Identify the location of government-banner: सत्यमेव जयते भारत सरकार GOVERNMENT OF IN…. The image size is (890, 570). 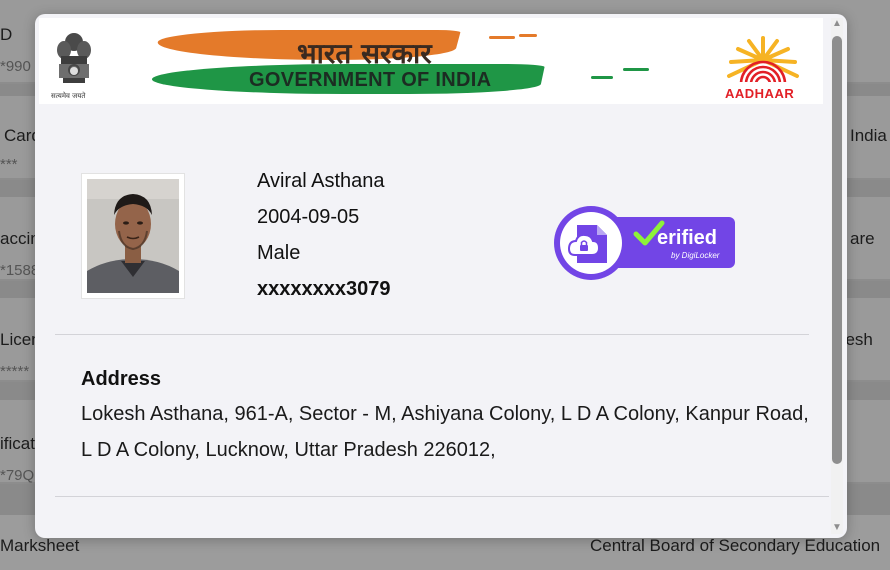
(431, 61).